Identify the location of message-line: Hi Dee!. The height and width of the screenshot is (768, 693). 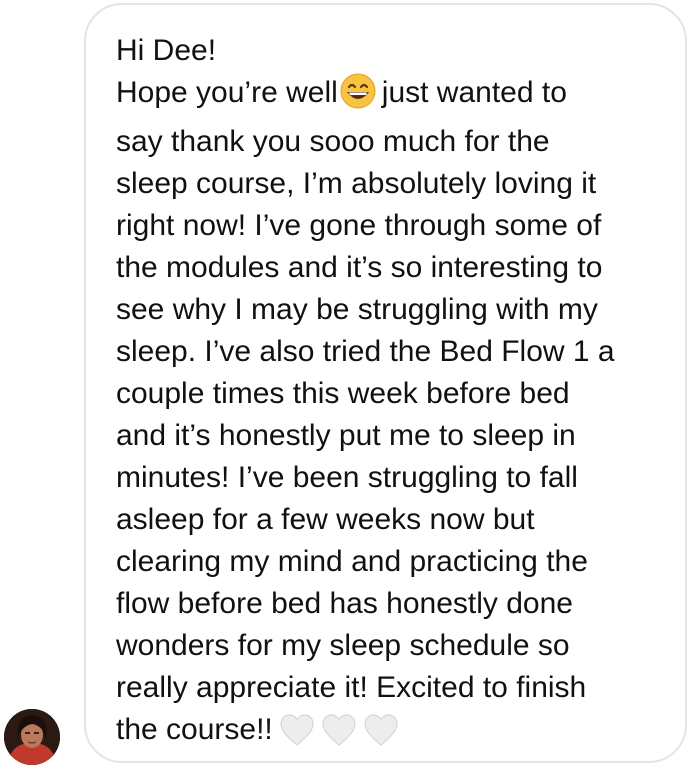
(166, 50).